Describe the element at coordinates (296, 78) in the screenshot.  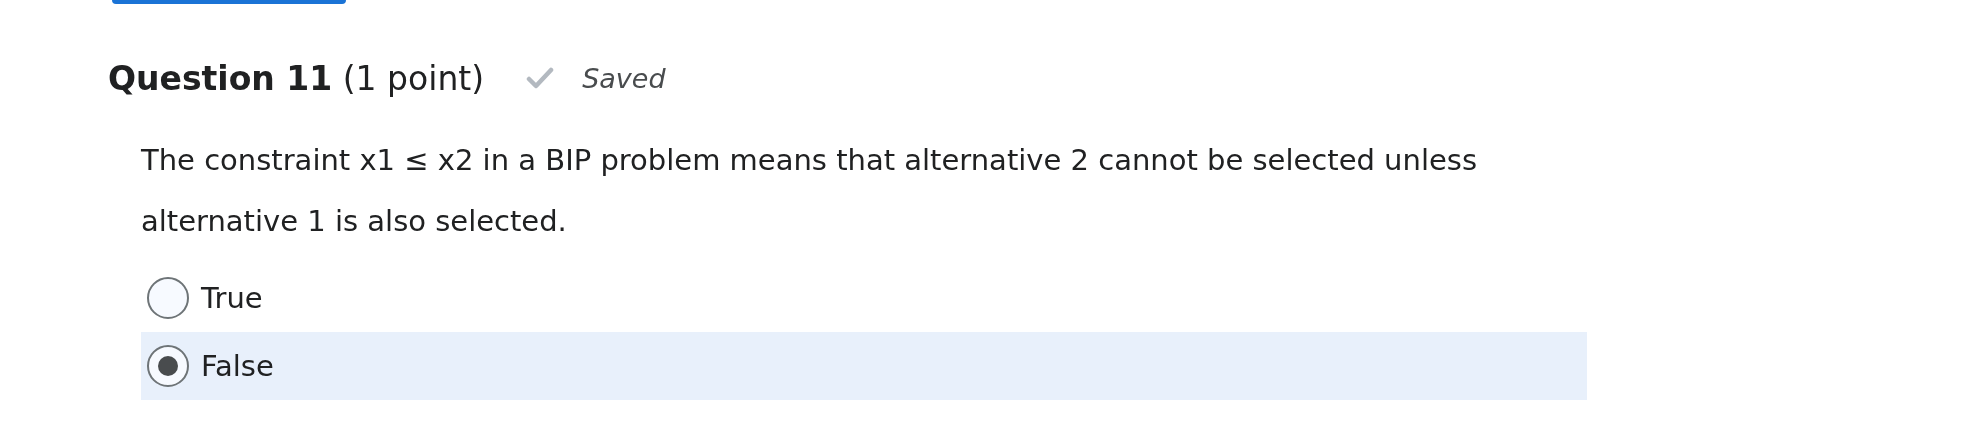
I see `question-title: Question 11 (1 point)` at that location.